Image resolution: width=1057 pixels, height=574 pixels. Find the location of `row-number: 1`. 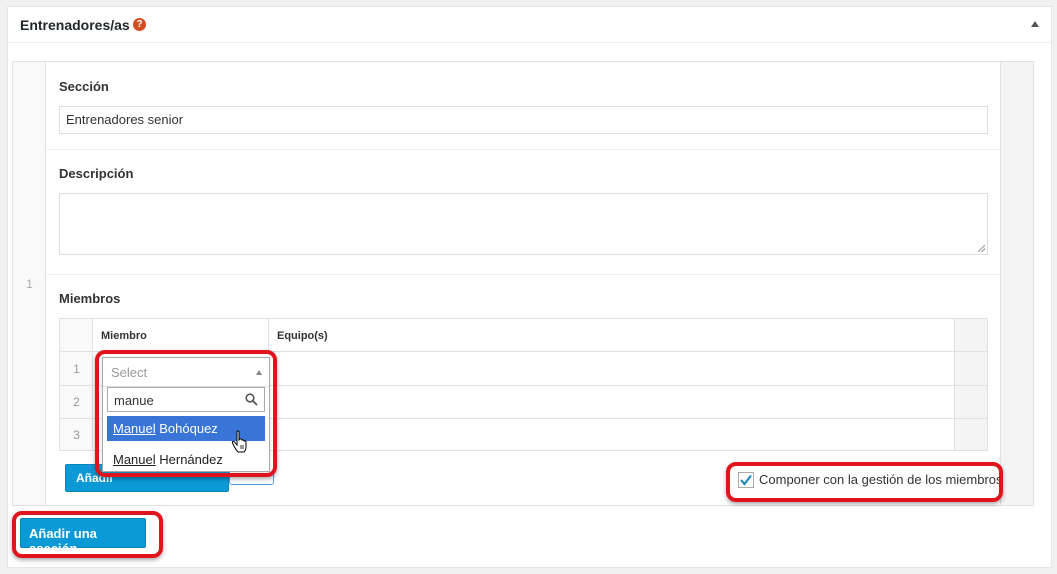

row-number: 1 is located at coordinates (29, 284).